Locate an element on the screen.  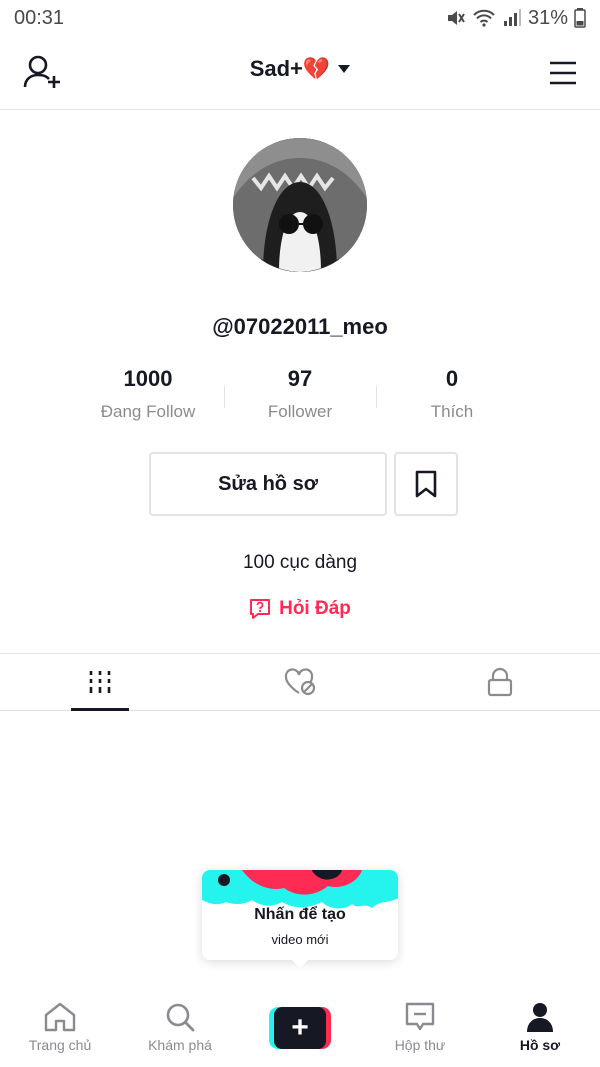
status-time: 00:31 is located at coordinates (39, 17).